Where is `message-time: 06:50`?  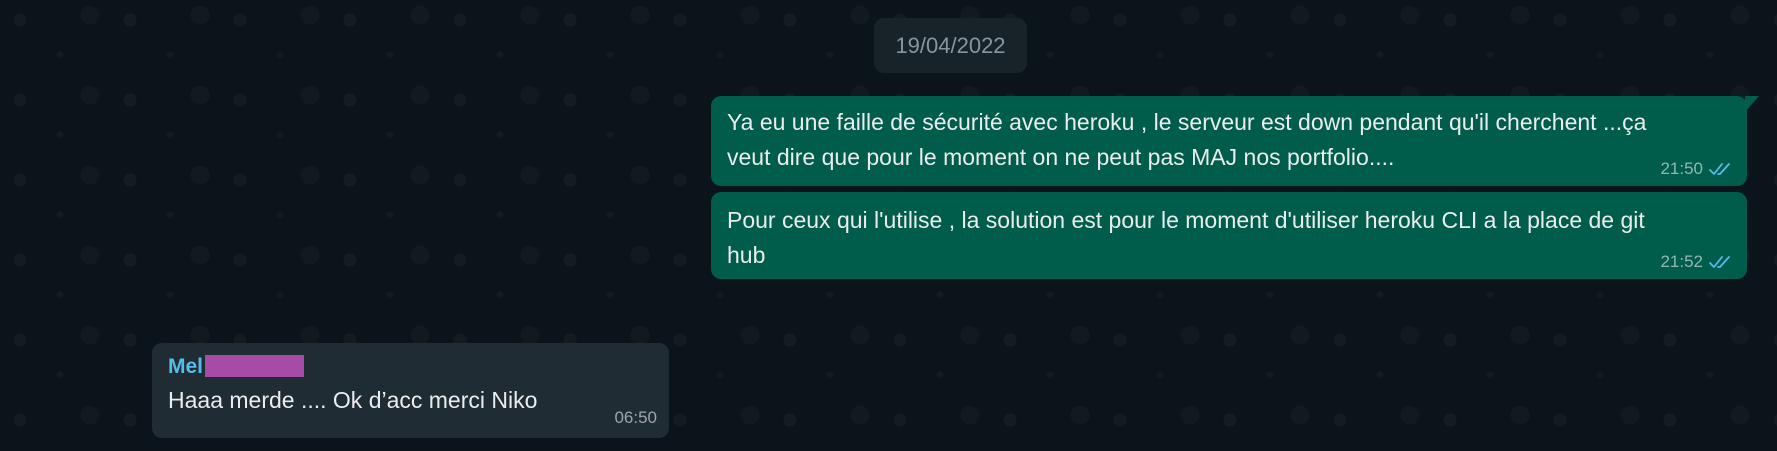 message-time: 06:50 is located at coordinates (635, 417).